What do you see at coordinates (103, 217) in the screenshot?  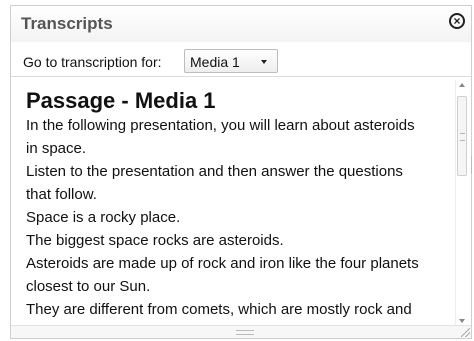 I see `transcript-line: Space is a rocky place.` at bounding box center [103, 217].